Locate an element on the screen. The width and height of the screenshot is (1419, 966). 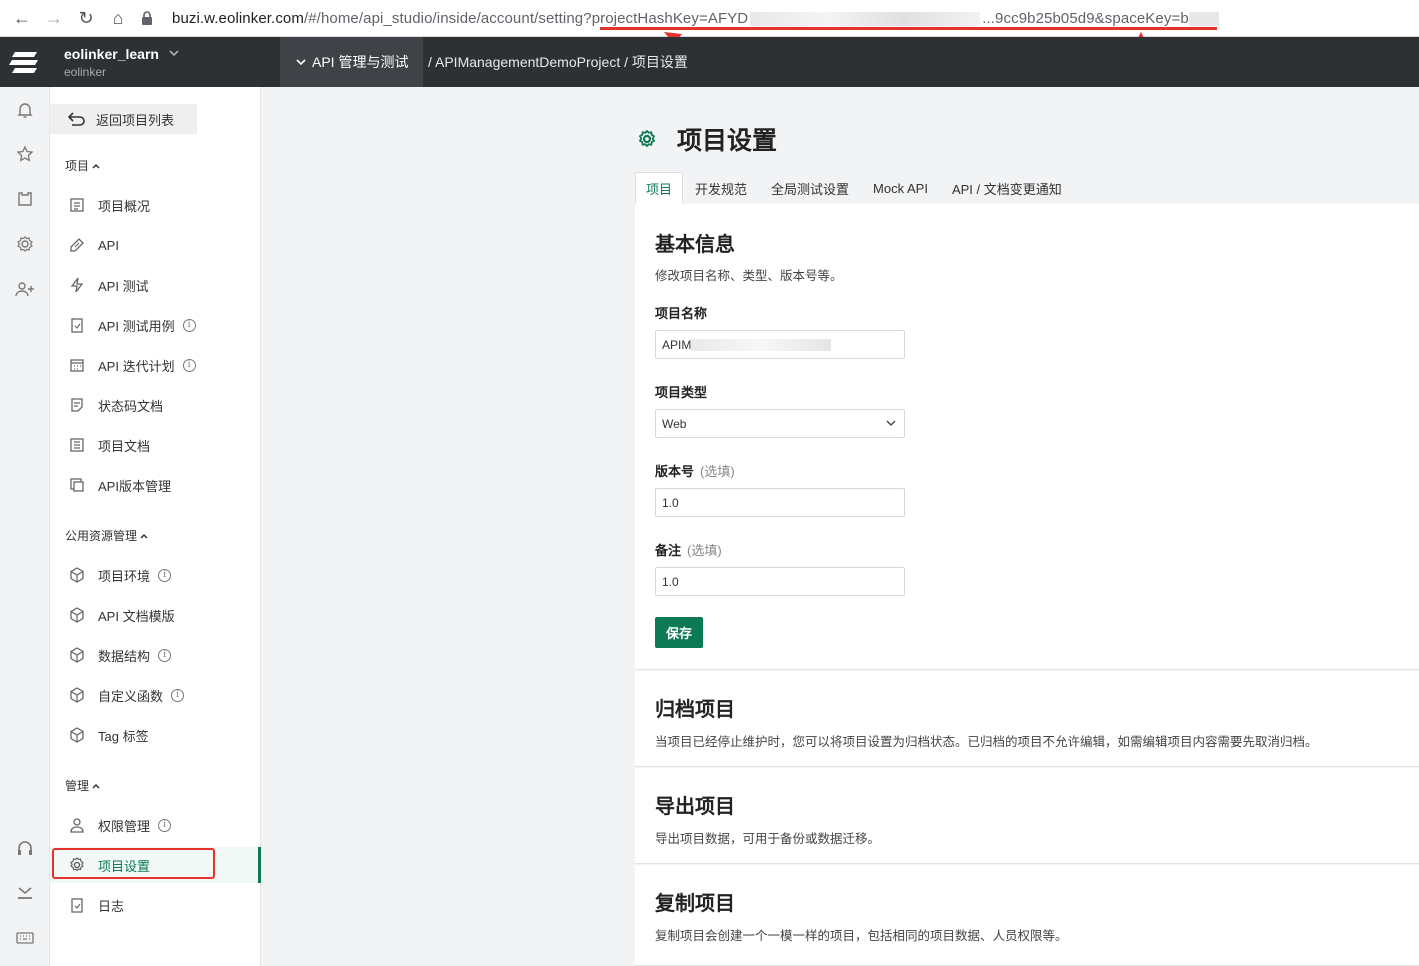
remark-input: 1.0 is located at coordinates (780, 581).